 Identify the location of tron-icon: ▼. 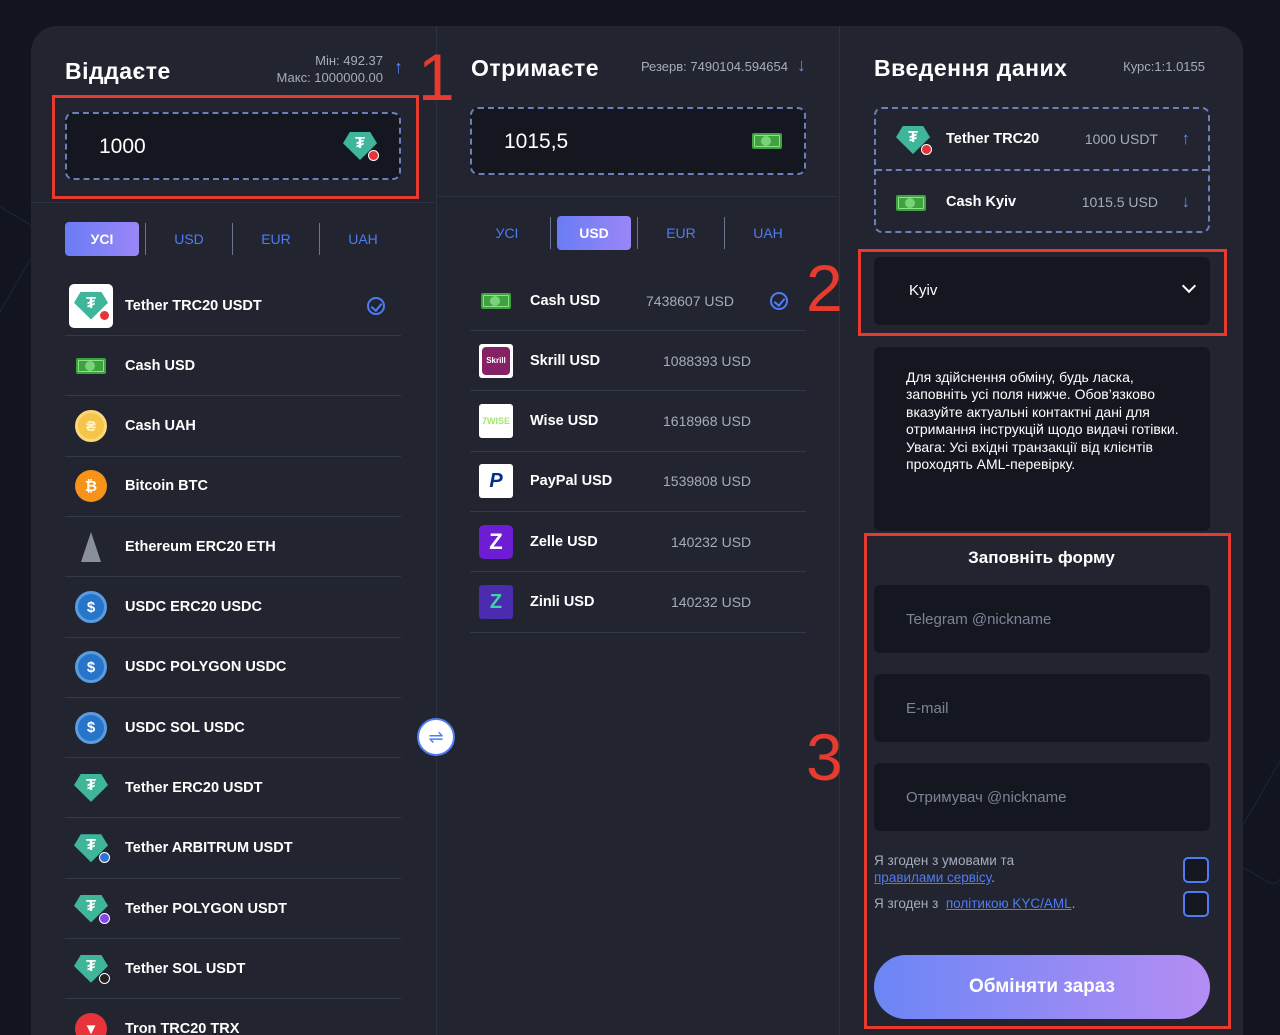
(91, 1021).